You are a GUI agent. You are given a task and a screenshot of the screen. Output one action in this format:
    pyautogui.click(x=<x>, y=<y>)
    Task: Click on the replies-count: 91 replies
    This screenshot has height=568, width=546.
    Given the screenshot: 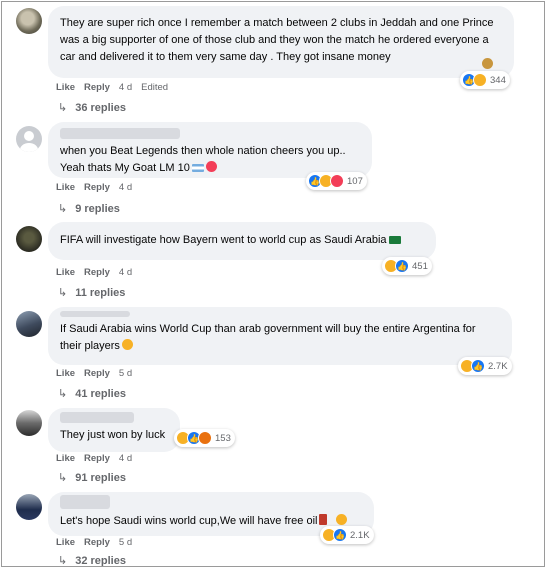 What is the action you would take?
    pyautogui.click(x=100, y=478)
    